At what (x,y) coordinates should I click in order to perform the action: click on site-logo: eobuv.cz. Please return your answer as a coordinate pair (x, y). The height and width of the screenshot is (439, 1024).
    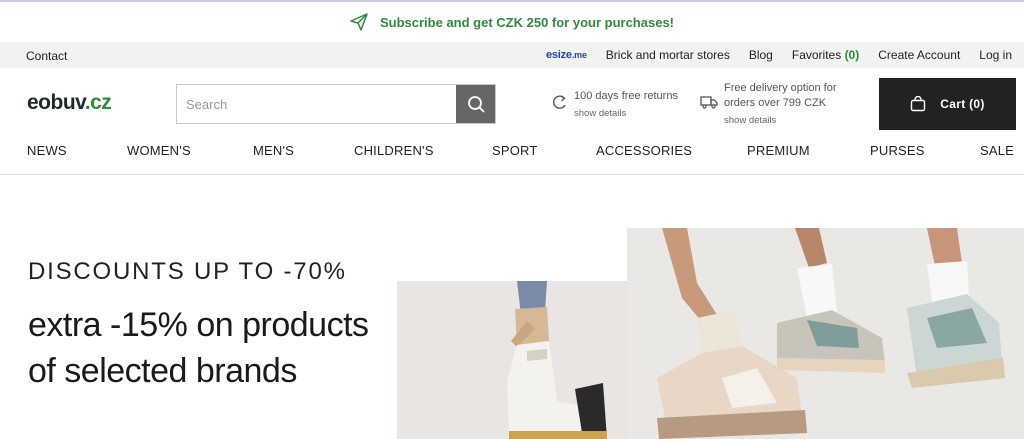
    Looking at the image, I should click on (69, 103).